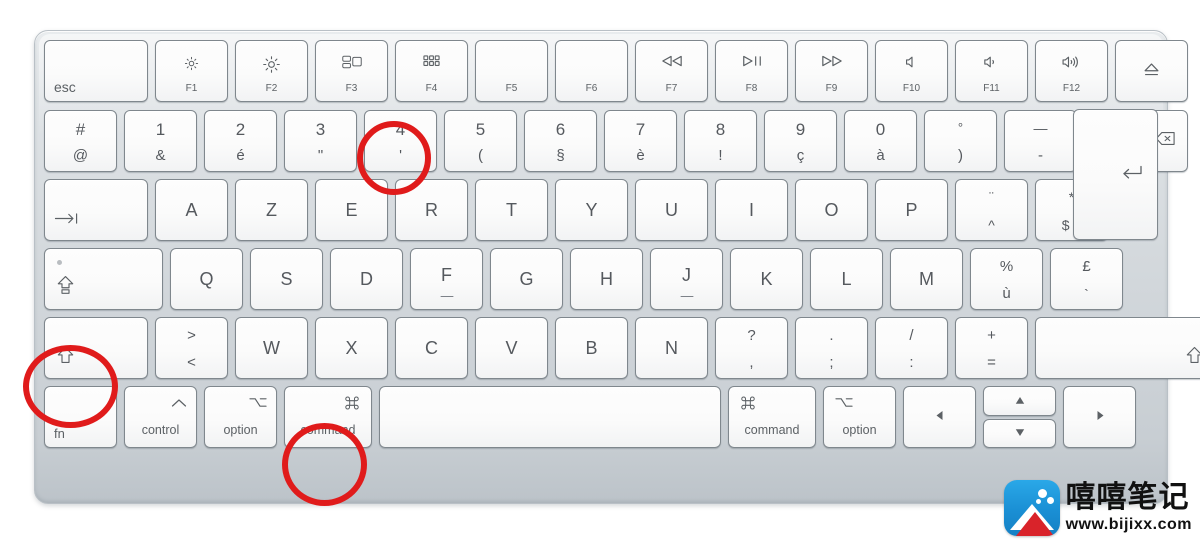 The image size is (1200, 540). What do you see at coordinates (446, 296) in the screenshot?
I see `homing-bar` at bounding box center [446, 296].